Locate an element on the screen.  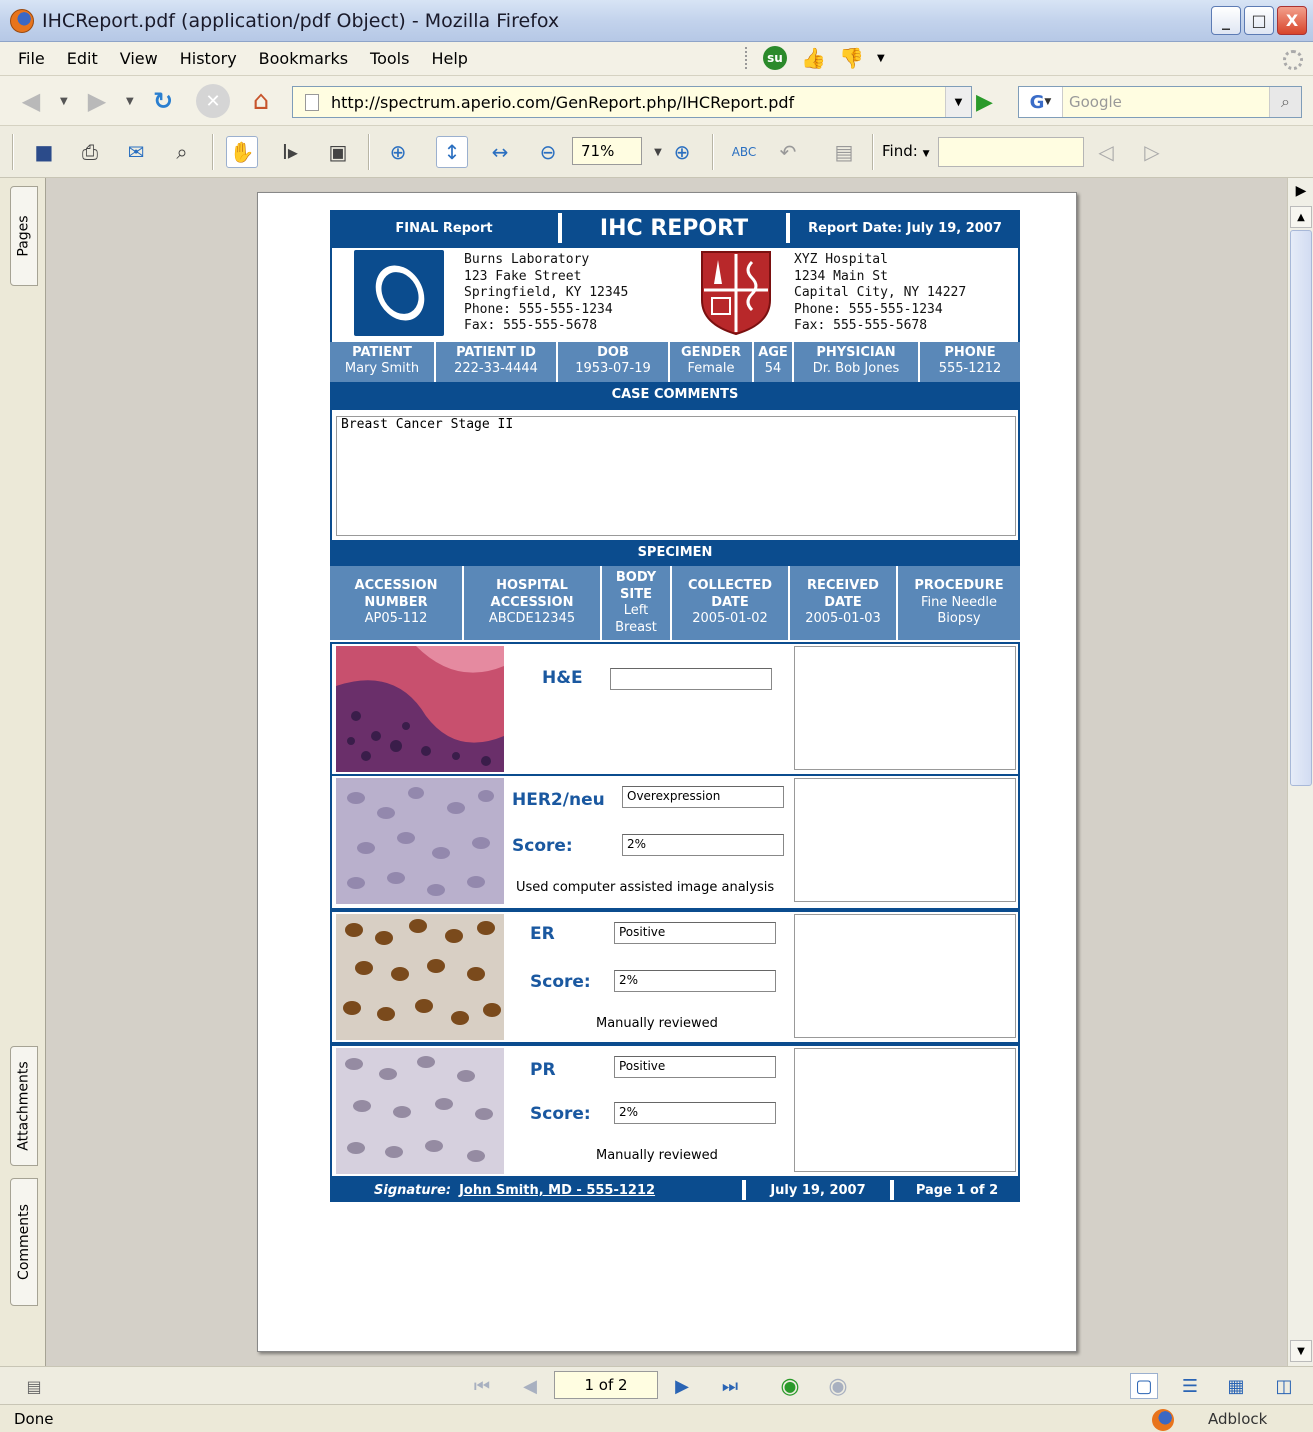
menu-file: File is located at coordinates (31, 58).